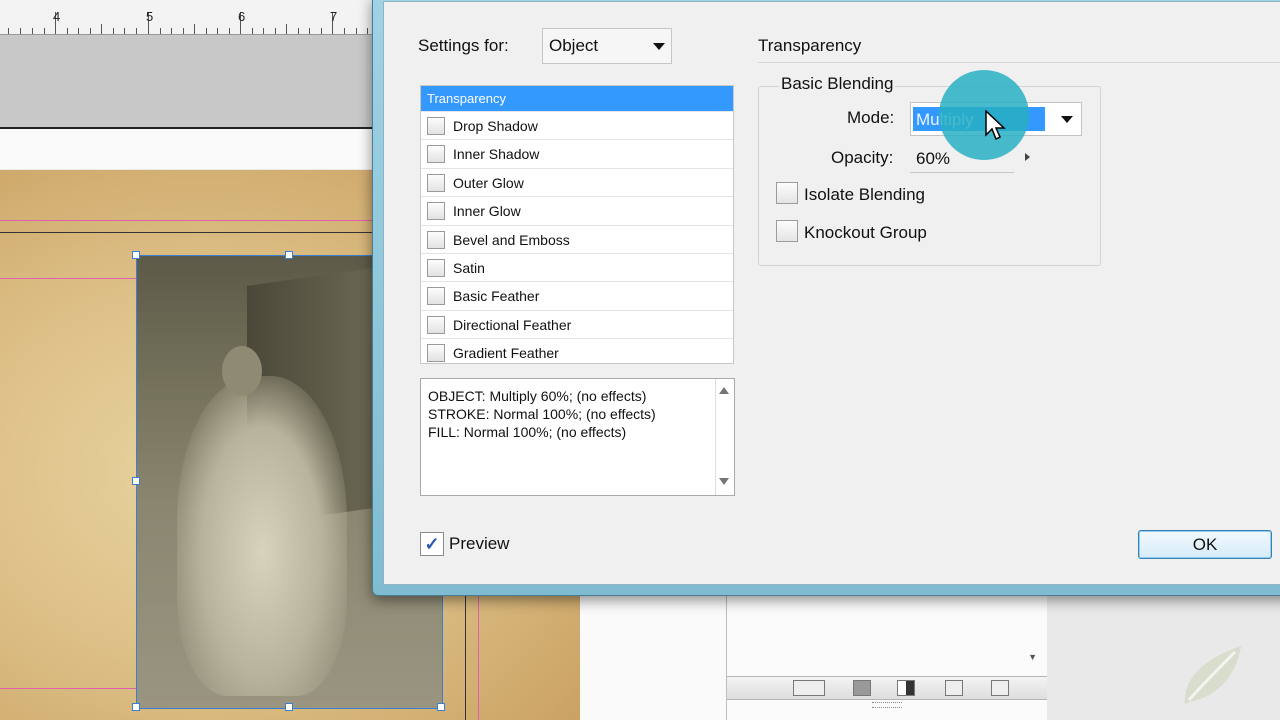  What do you see at coordinates (187, 17) in the screenshot?
I see `horizontal-ruler: 4 5 6 7` at bounding box center [187, 17].